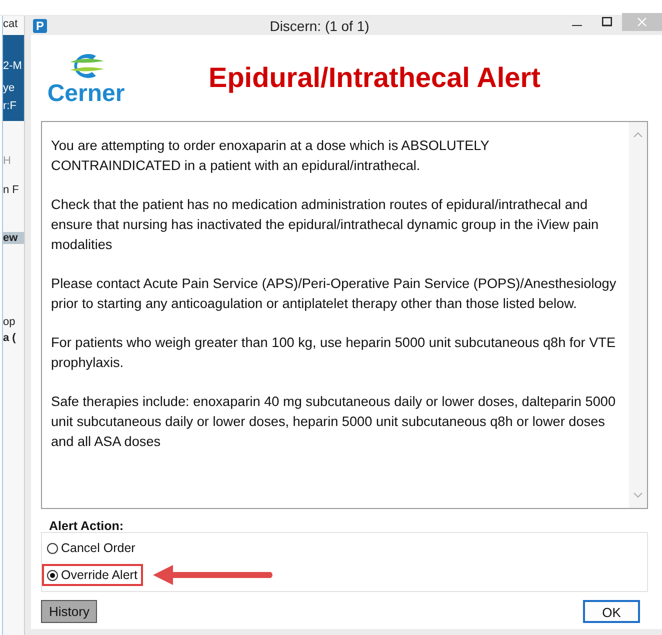  Describe the element at coordinates (375, 78) in the screenshot. I see `alert-title: Epidural/Intrathecal Alert` at that location.